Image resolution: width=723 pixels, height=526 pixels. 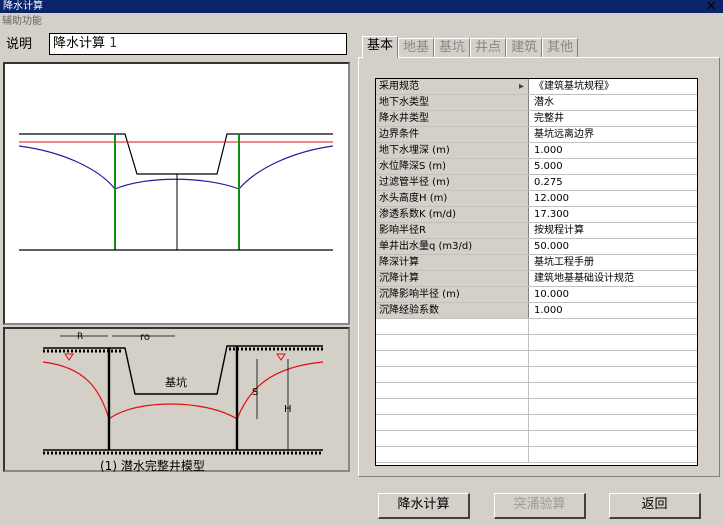 What do you see at coordinates (80, 337) in the screenshot?
I see `label-r: R` at bounding box center [80, 337].